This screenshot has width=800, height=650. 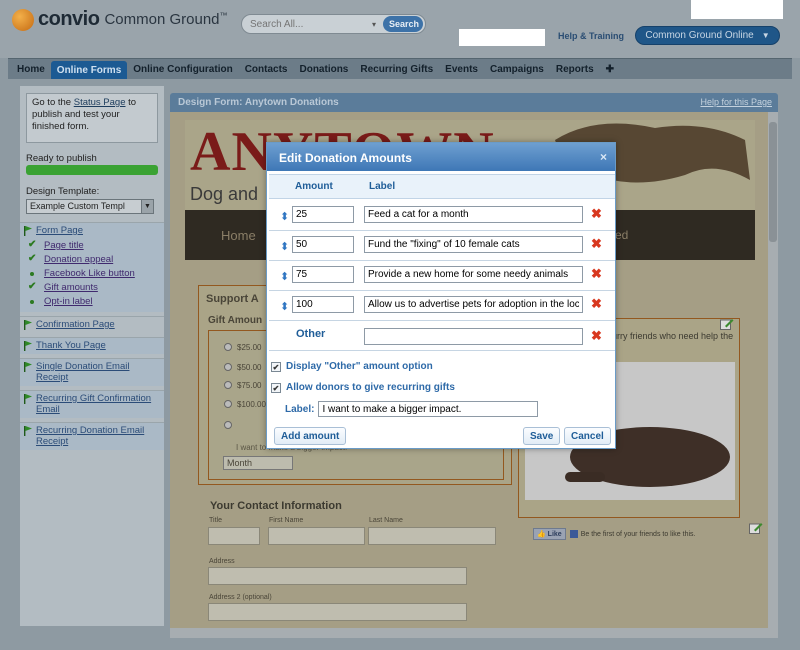 I want to click on tree-opt-in-label: Opt-in label, so click(x=92, y=303).